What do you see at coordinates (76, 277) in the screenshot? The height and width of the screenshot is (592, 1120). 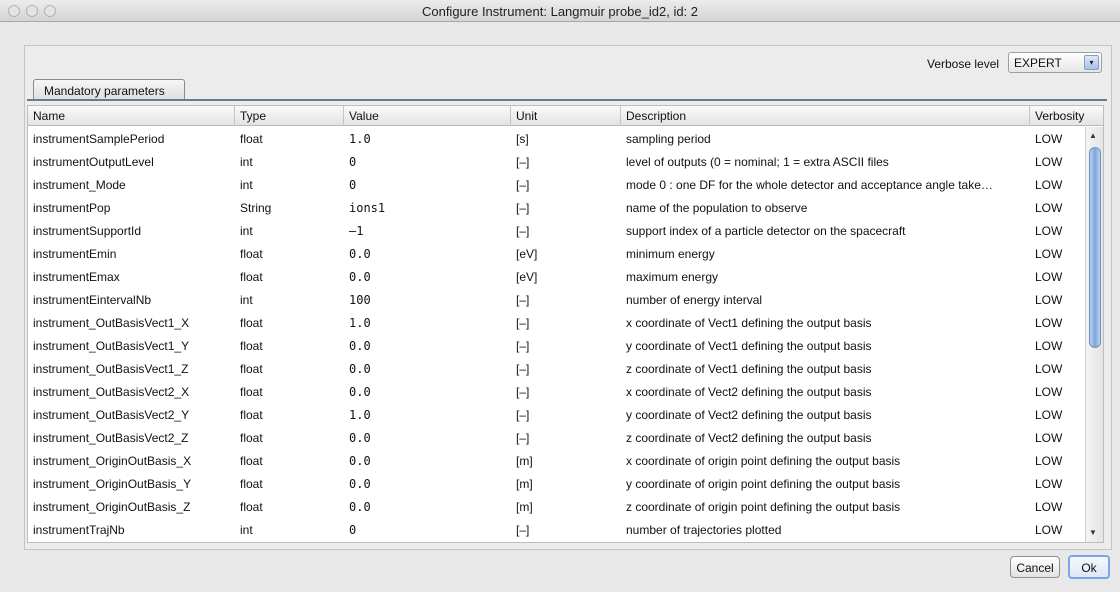 I see `cell-name: instrumentEmax` at bounding box center [76, 277].